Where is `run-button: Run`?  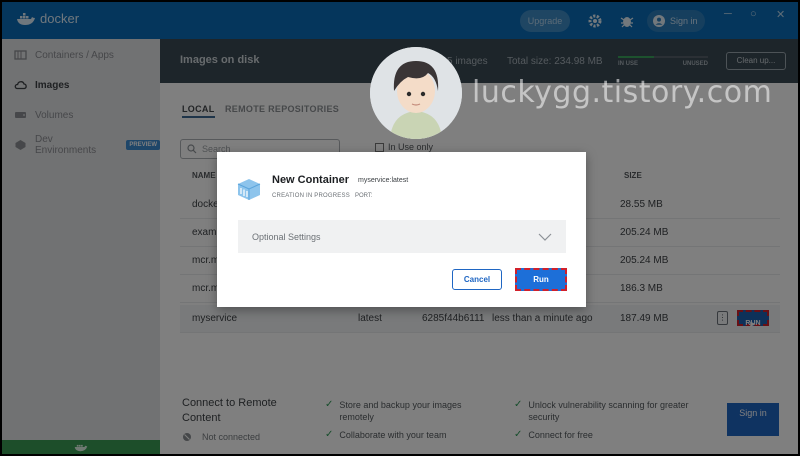
run-button: Run is located at coordinates (541, 279).